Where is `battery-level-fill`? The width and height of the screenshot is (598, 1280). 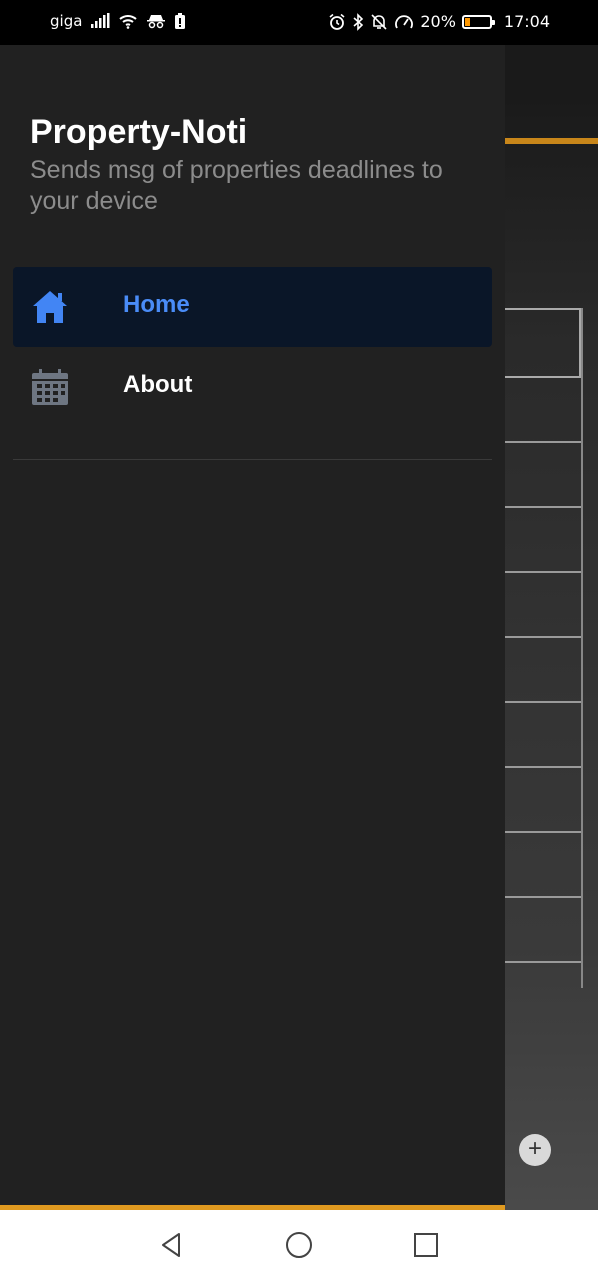 battery-level-fill is located at coordinates (467, 21).